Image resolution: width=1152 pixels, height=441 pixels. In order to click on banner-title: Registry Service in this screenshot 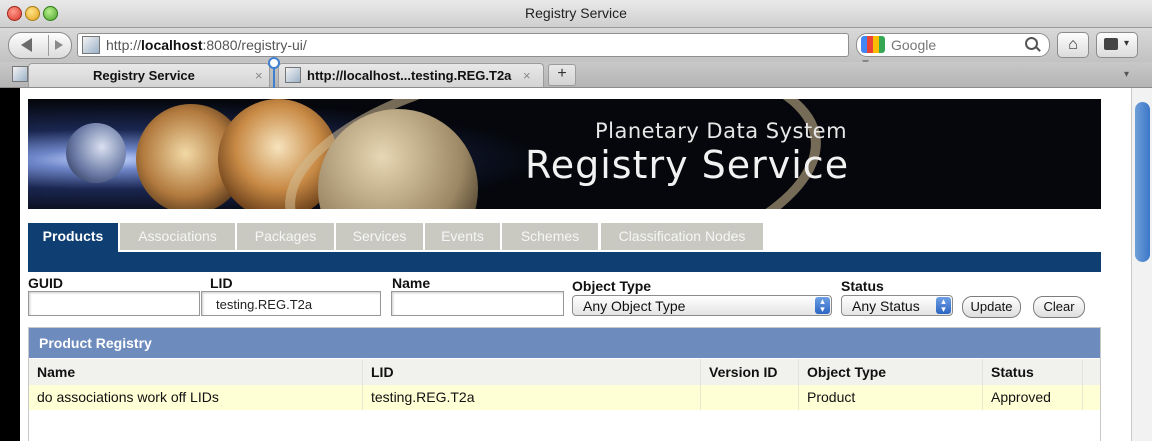, I will do `click(687, 165)`.